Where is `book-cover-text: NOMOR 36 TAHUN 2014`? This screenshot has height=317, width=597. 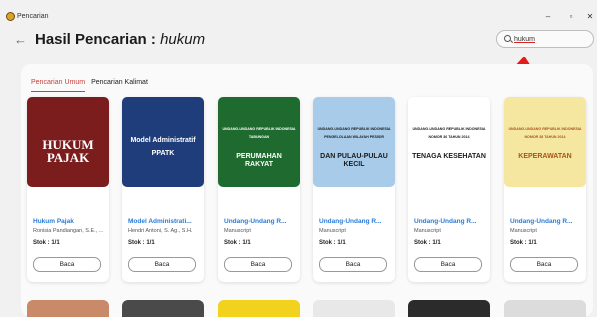
book-cover-text: NOMOR 36 TAHUN 2014 is located at coordinates (449, 137).